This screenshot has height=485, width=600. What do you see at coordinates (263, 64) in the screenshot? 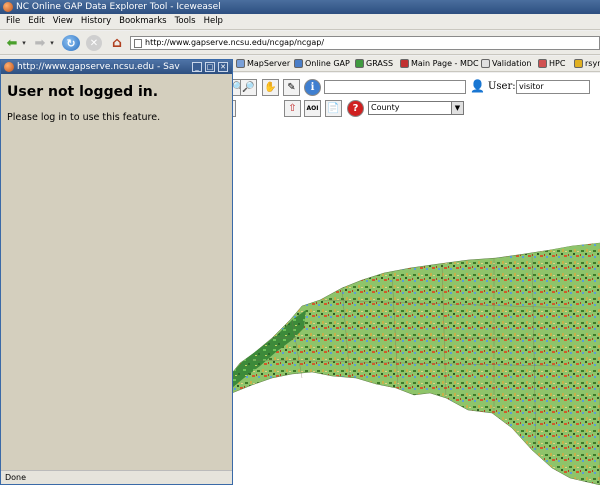
I see `bookmark-mapserver: MapServer` at bounding box center [263, 64].